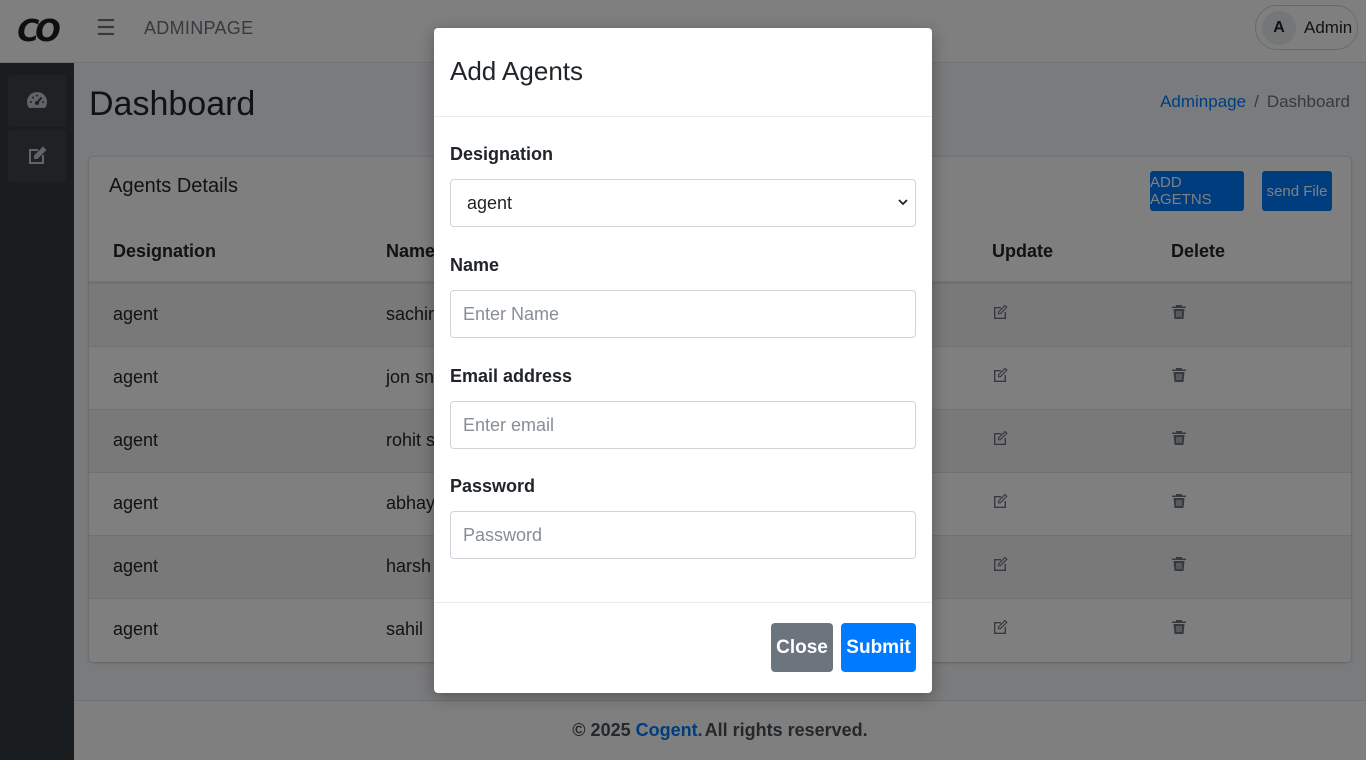  Describe the element at coordinates (878, 647) in the screenshot. I see `submit-button: Submit` at that location.